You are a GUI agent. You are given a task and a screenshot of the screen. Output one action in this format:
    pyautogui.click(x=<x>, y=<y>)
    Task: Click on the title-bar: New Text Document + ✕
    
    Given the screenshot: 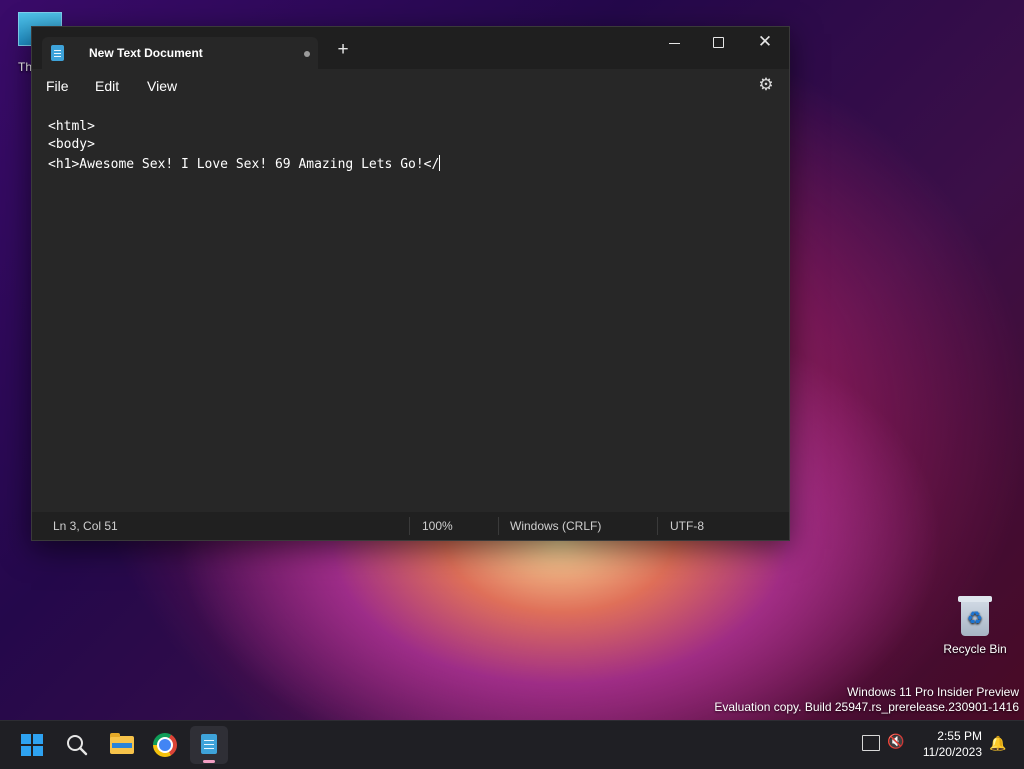 What is the action you would take?
    pyautogui.click(x=410, y=48)
    